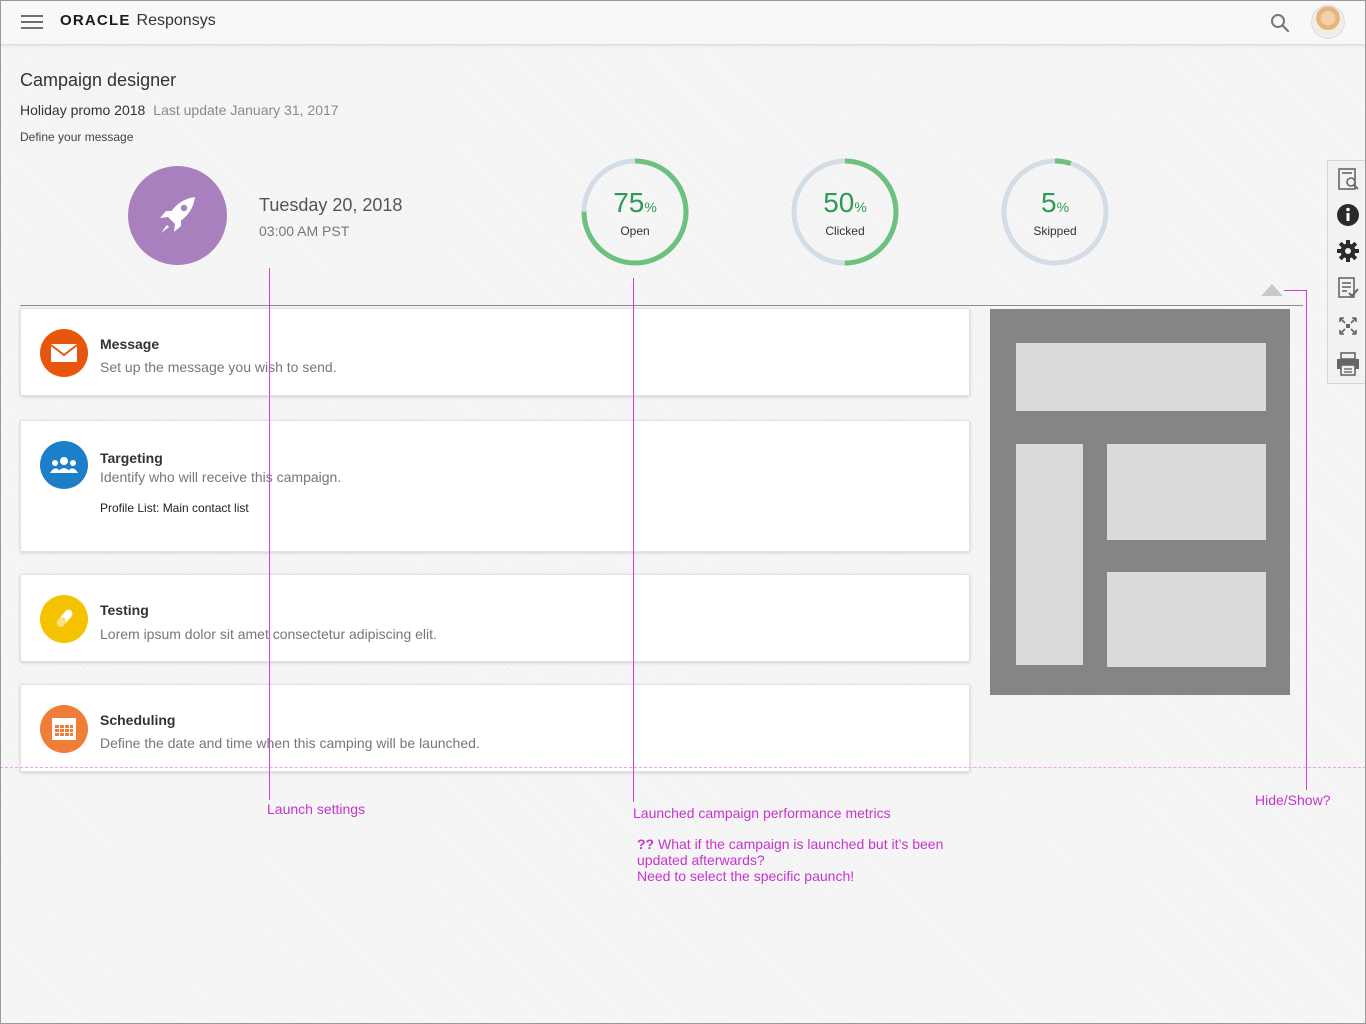 This screenshot has height=1024, width=1366. What do you see at coordinates (845, 231) in the screenshot?
I see `metric-clicked-label: Clicked` at bounding box center [845, 231].